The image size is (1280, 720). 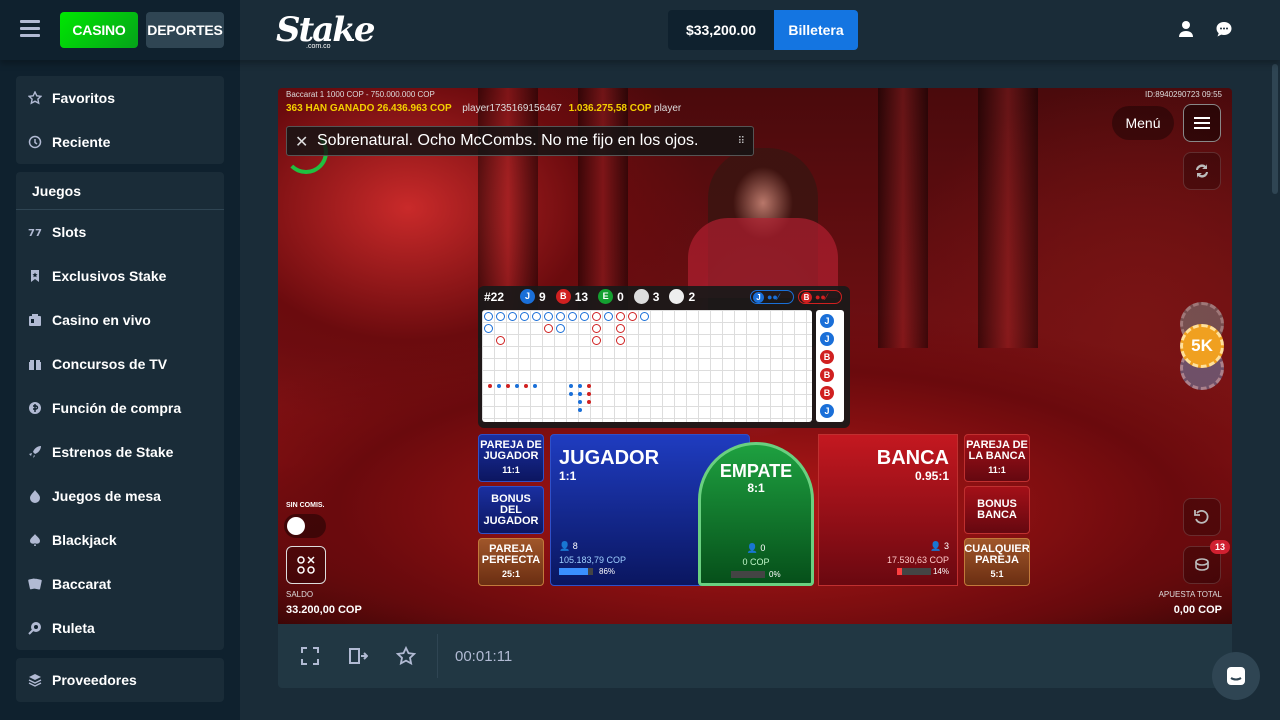 What do you see at coordinates (35, 276) in the screenshot?
I see `bookmark-icon` at bounding box center [35, 276].